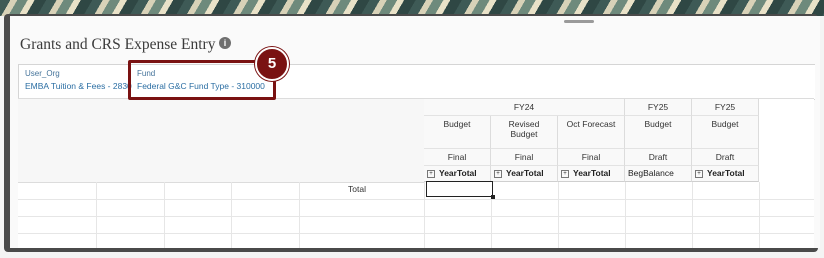  Describe the element at coordinates (272, 64) in the screenshot. I see `step-number-badge: 5` at that location.